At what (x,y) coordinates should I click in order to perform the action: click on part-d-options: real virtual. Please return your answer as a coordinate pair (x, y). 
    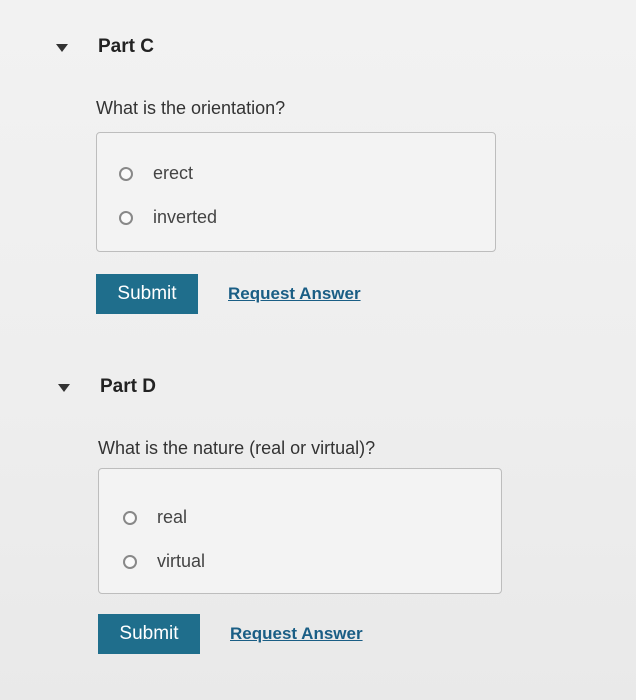
    Looking at the image, I should click on (300, 531).